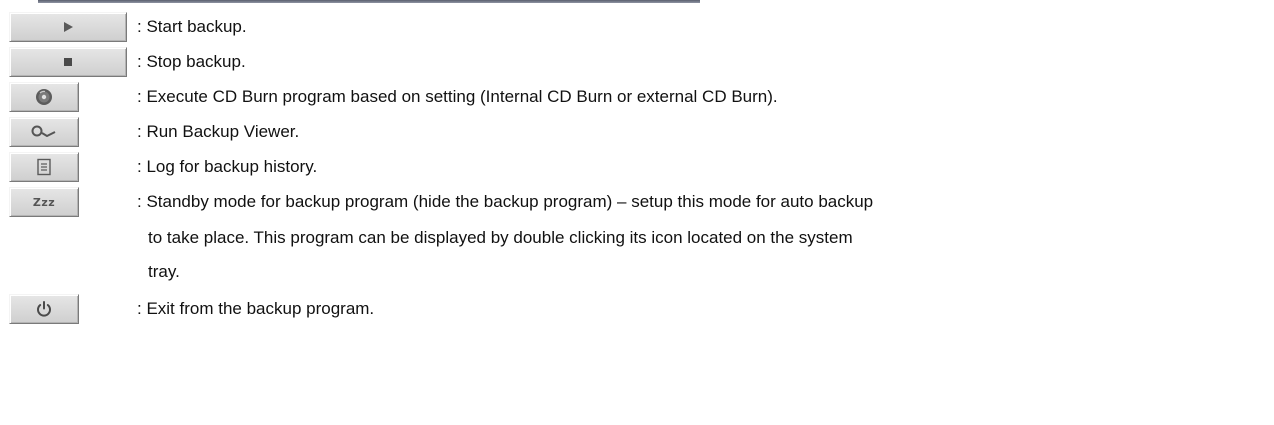 This screenshot has height=425, width=1274. I want to click on power-icon, so click(44, 309).